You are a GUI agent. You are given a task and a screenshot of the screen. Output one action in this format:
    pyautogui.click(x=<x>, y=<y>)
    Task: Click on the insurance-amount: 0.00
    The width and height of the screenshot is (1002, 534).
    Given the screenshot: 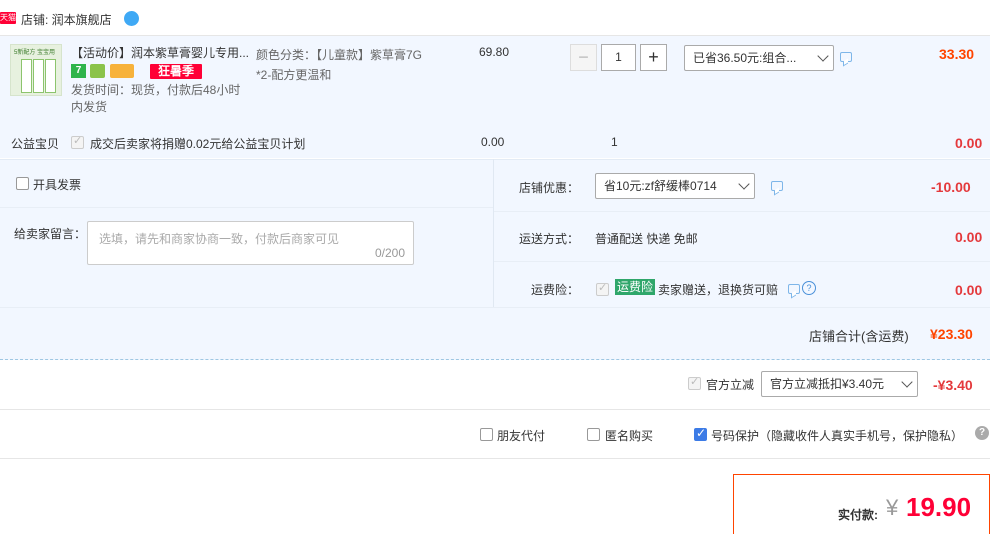 What is the action you would take?
    pyautogui.click(x=969, y=290)
    